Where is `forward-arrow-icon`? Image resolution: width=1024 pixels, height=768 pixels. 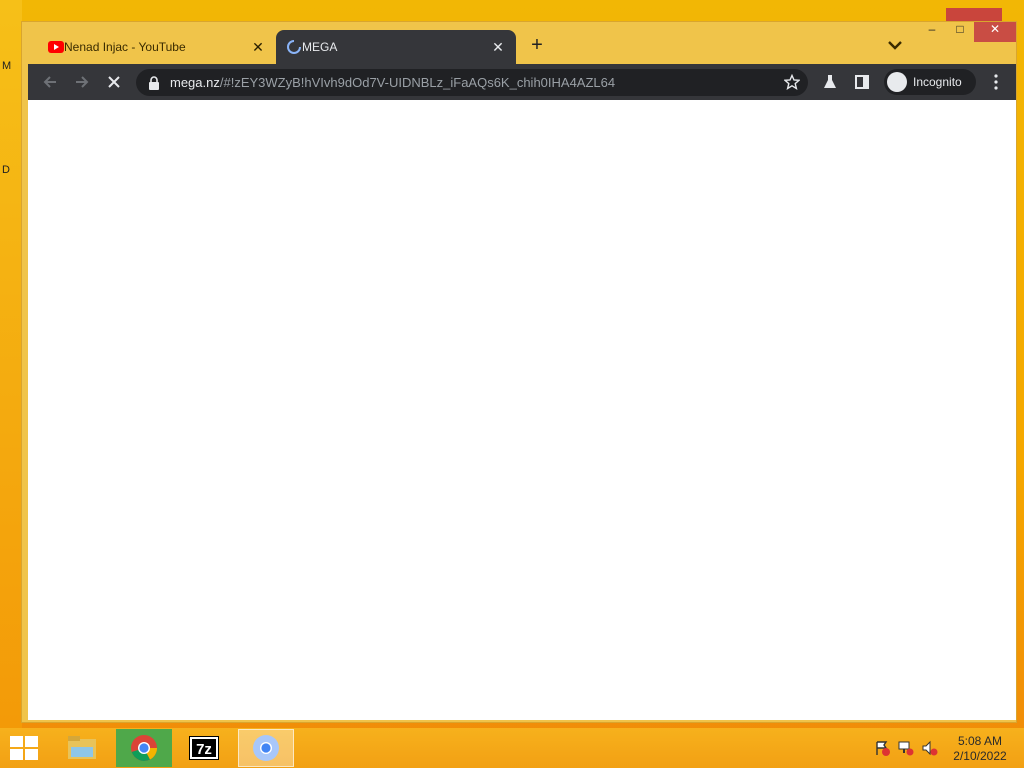 forward-arrow-icon is located at coordinates (82, 82).